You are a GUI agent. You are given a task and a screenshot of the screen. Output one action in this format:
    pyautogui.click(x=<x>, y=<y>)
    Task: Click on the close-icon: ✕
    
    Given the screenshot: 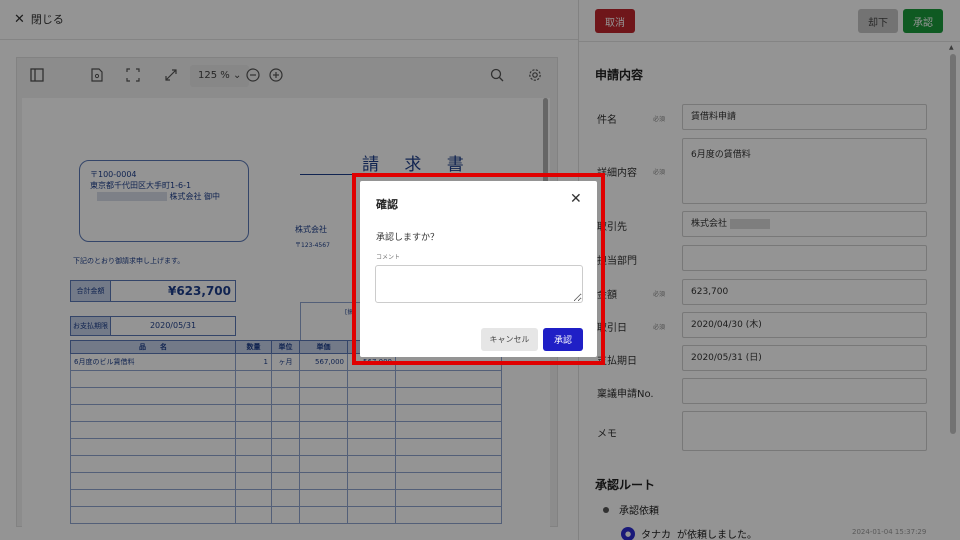 What is the action you would take?
    pyautogui.click(x=576, y=199)
    